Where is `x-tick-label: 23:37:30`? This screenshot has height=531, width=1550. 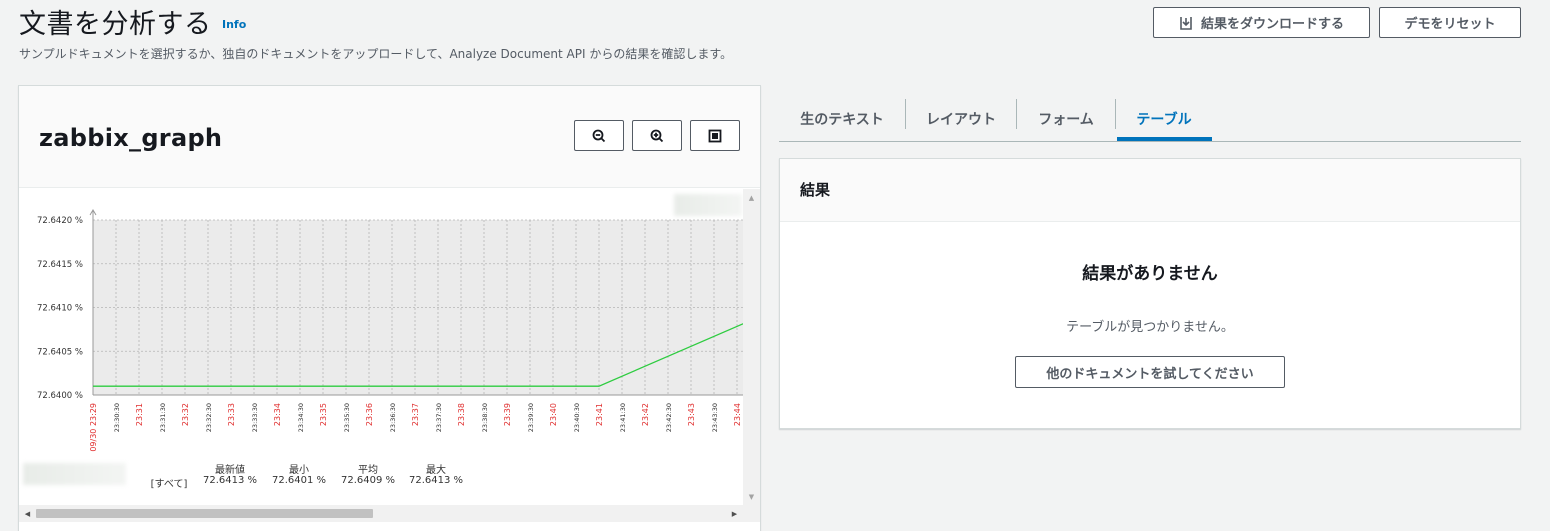
x-tick-label: 23:37:30 is located at coordinates (439, 417).